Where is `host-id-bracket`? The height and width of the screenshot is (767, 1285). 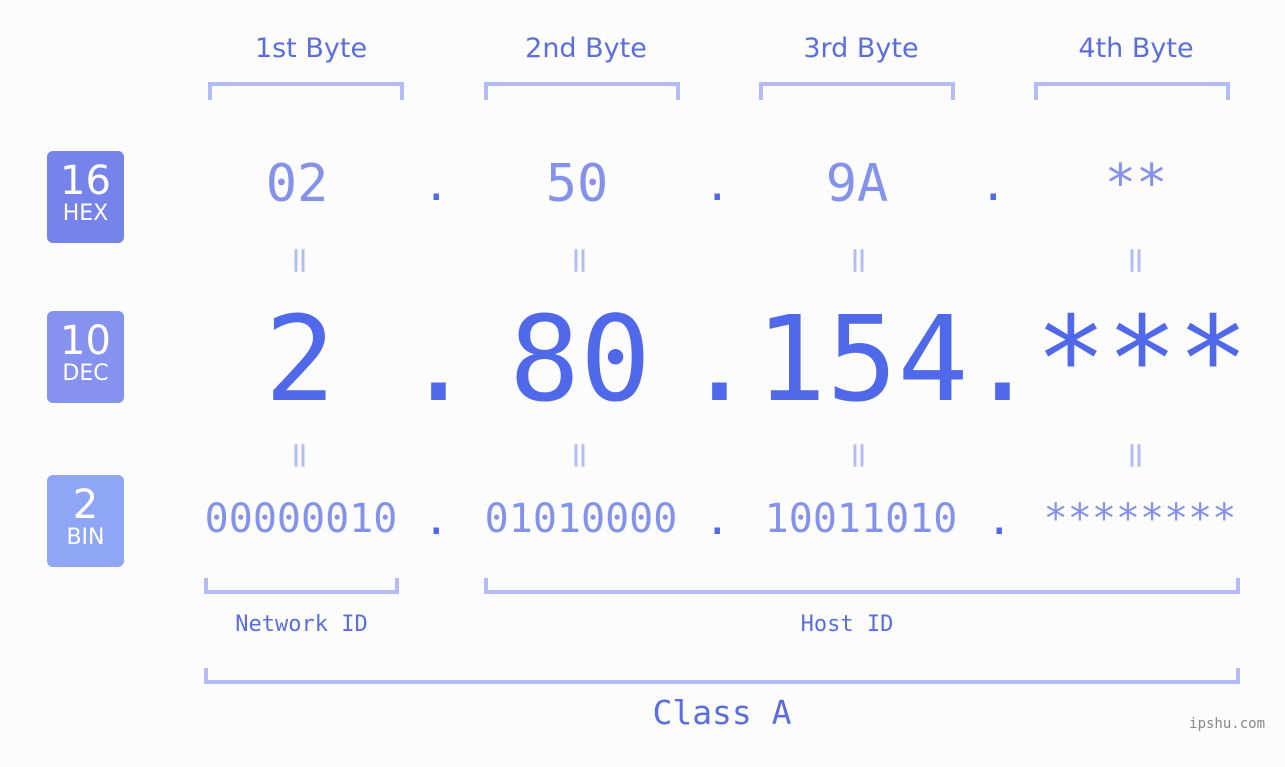 host-id-bracket is located at coordinates (862, 586).